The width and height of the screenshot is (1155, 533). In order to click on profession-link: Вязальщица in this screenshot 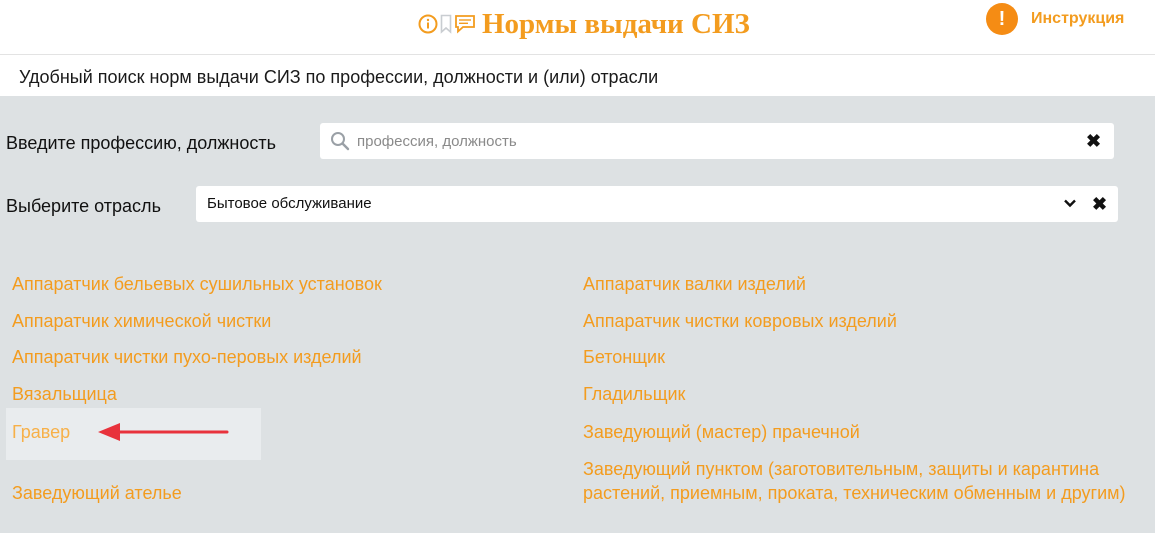, I will do `click(64, 394)`.